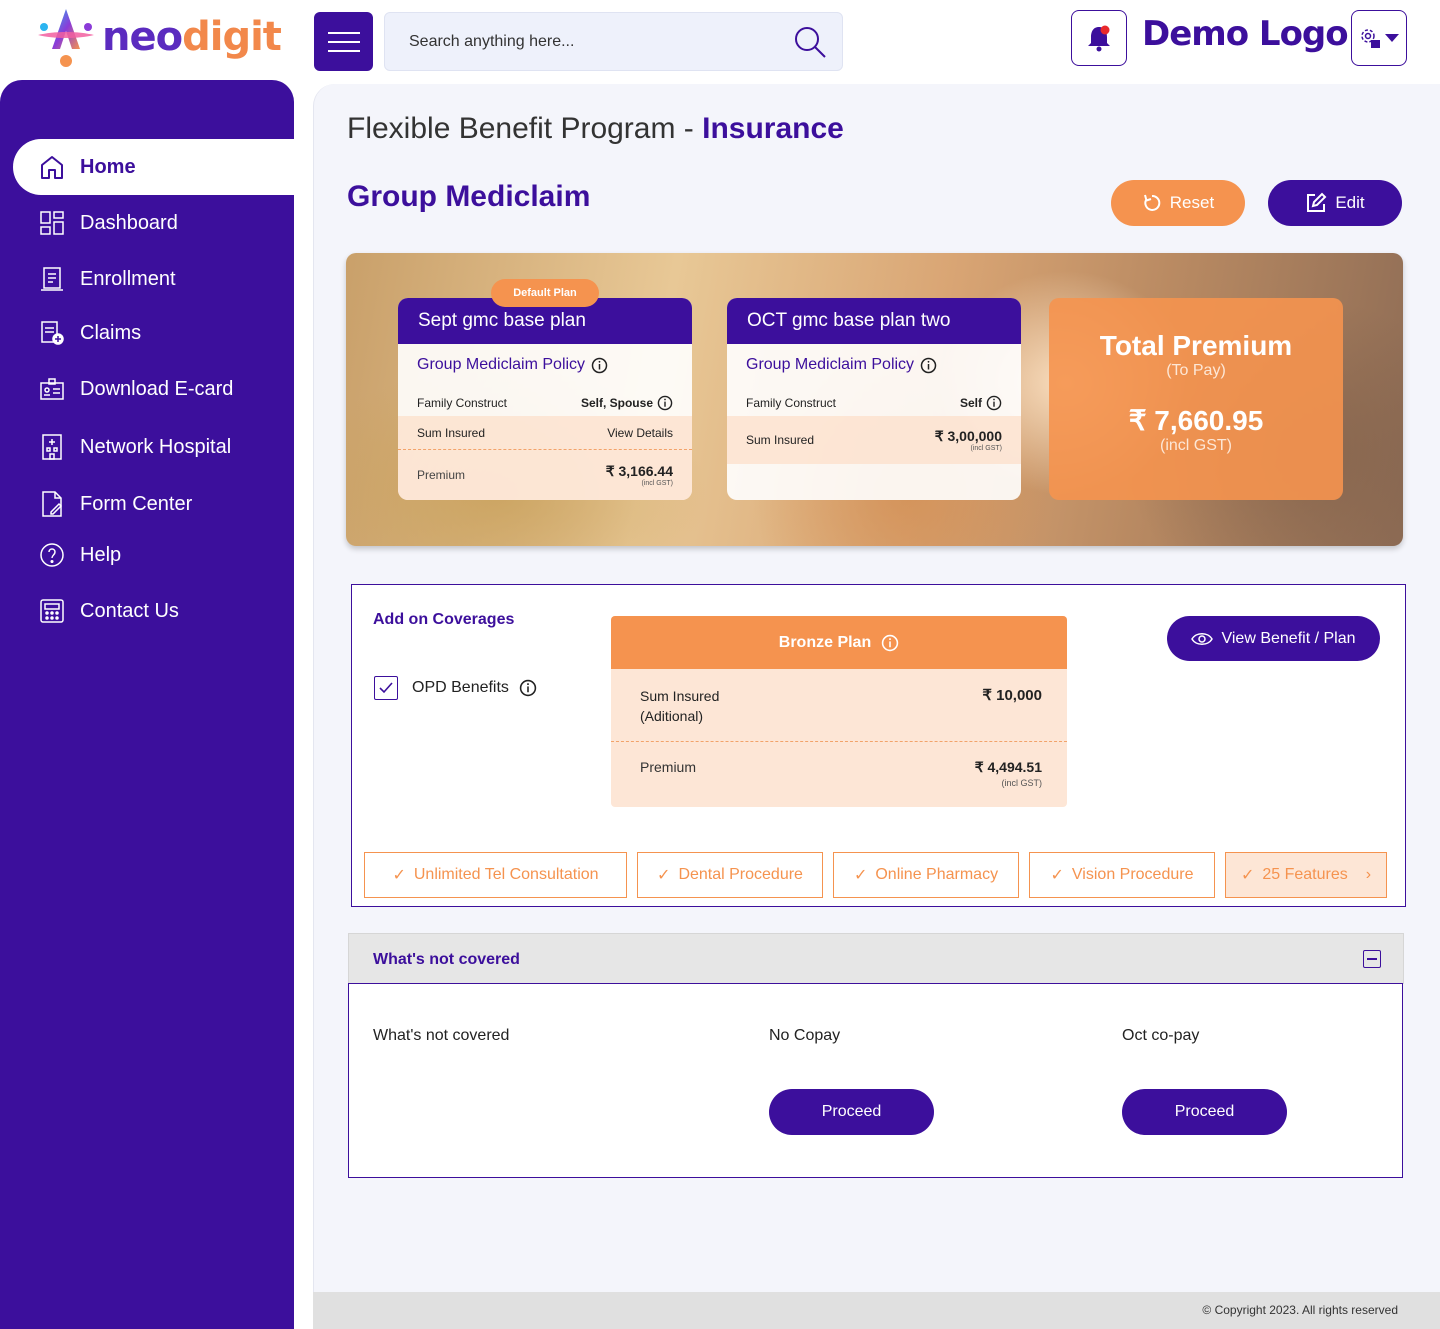 This screenshot has width=1440, height=1329. I want to click on footer: © Copyright 2023. All rights reserved, so click(876, 1310).